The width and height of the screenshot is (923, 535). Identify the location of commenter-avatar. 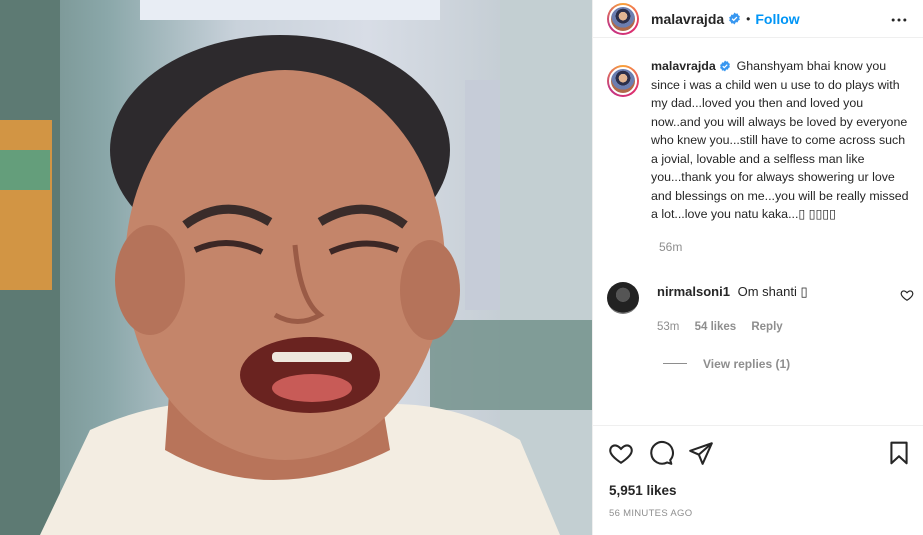
(623, 297).